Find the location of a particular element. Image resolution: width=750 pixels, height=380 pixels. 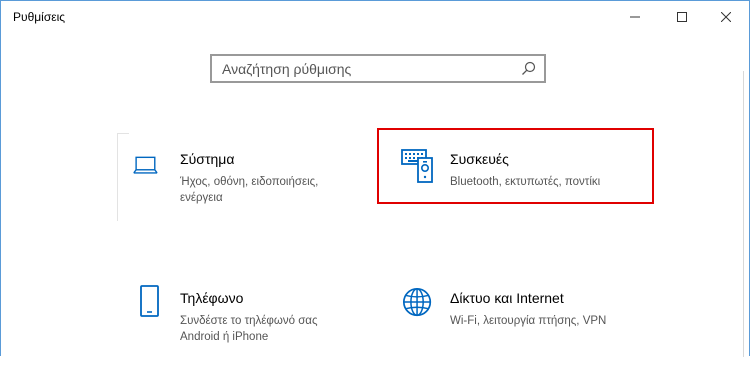

close-icon is located at coordinates (726, 17).